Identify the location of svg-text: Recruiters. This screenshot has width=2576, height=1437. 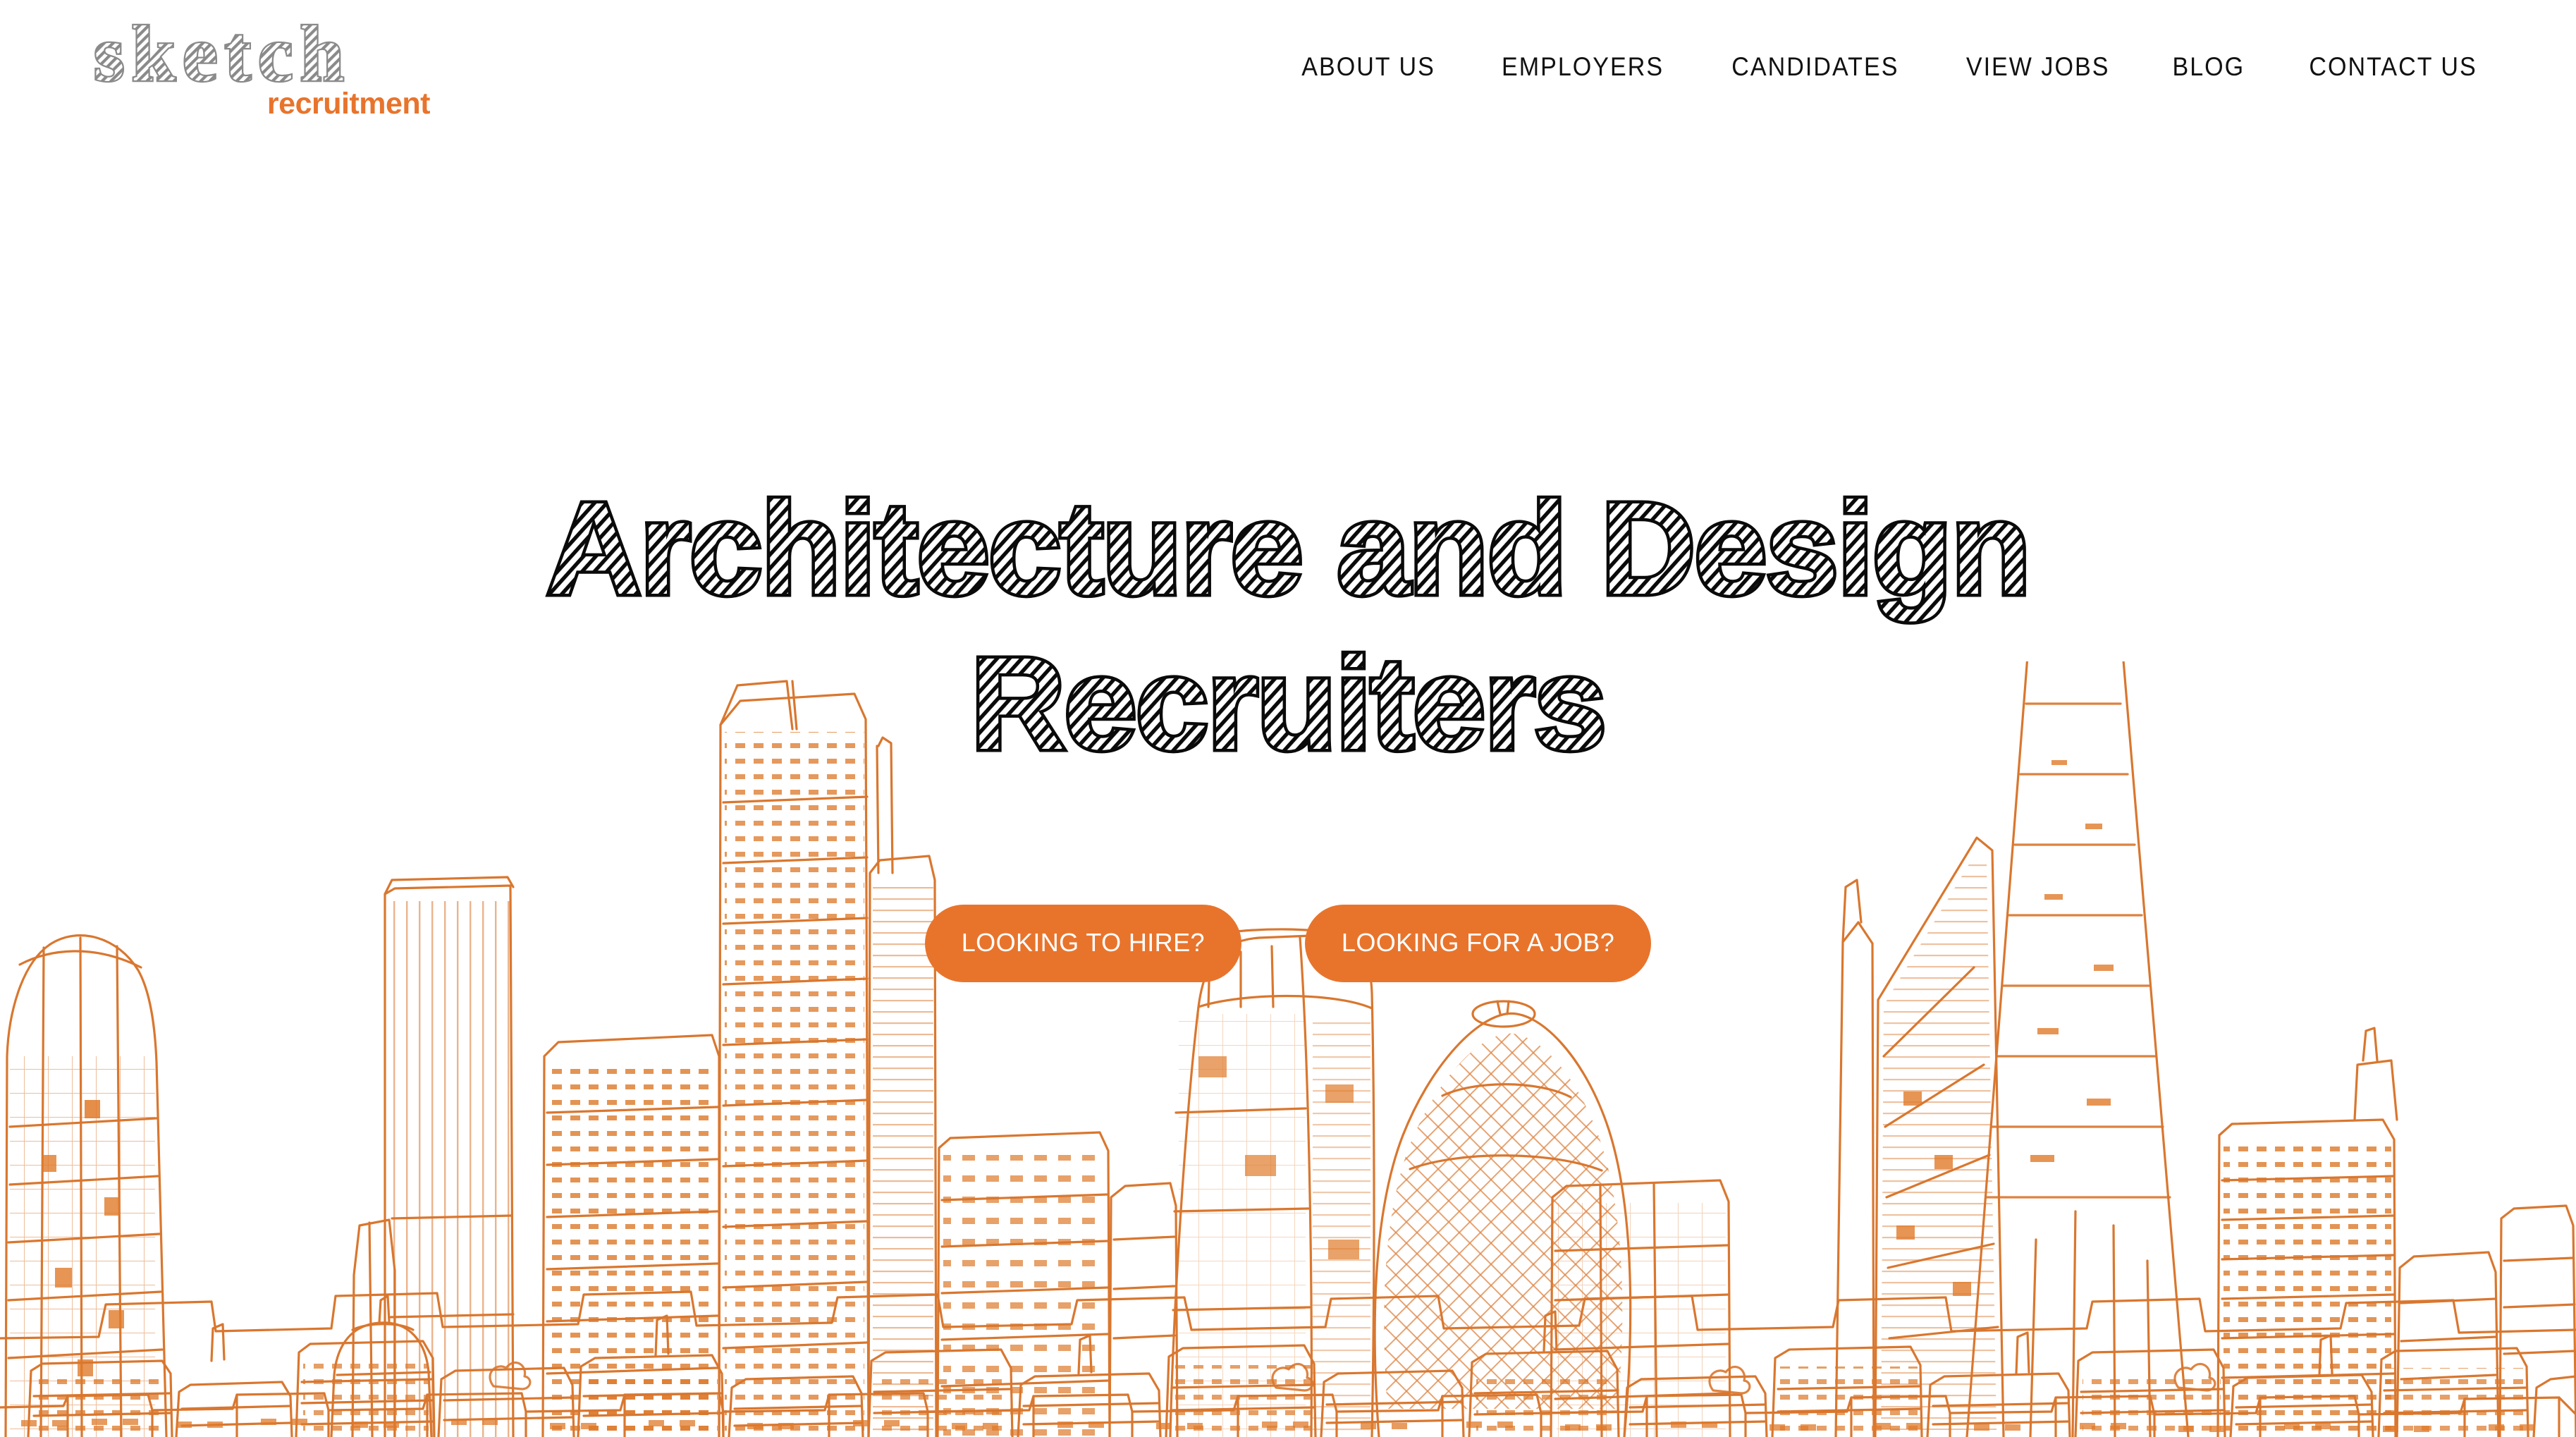
(1288, 704).